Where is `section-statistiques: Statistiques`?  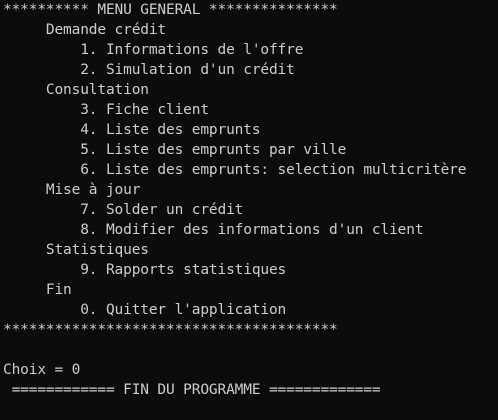 section-statistiques: Statistiques is located at coordinates (76, 250).